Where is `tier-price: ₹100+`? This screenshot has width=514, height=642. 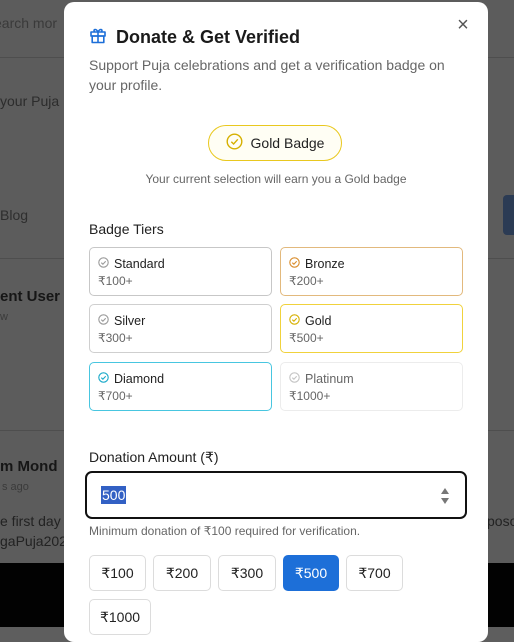
tier-price: ₹100+ is located at coordinates (115, 281).